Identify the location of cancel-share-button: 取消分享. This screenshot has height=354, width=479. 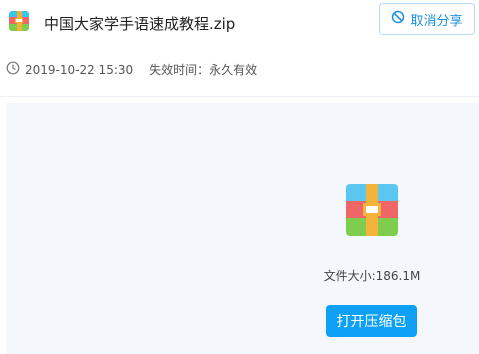
(427, 19).